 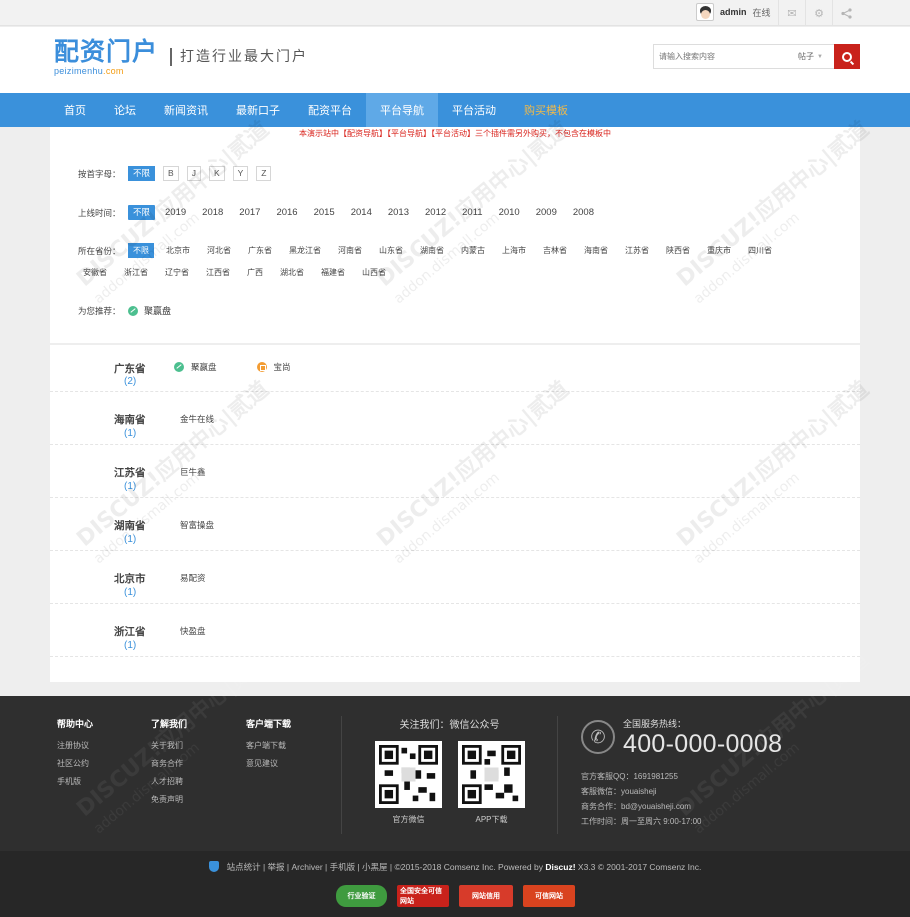 I want to click on year-option: 2017, so click(x=249, y=212).